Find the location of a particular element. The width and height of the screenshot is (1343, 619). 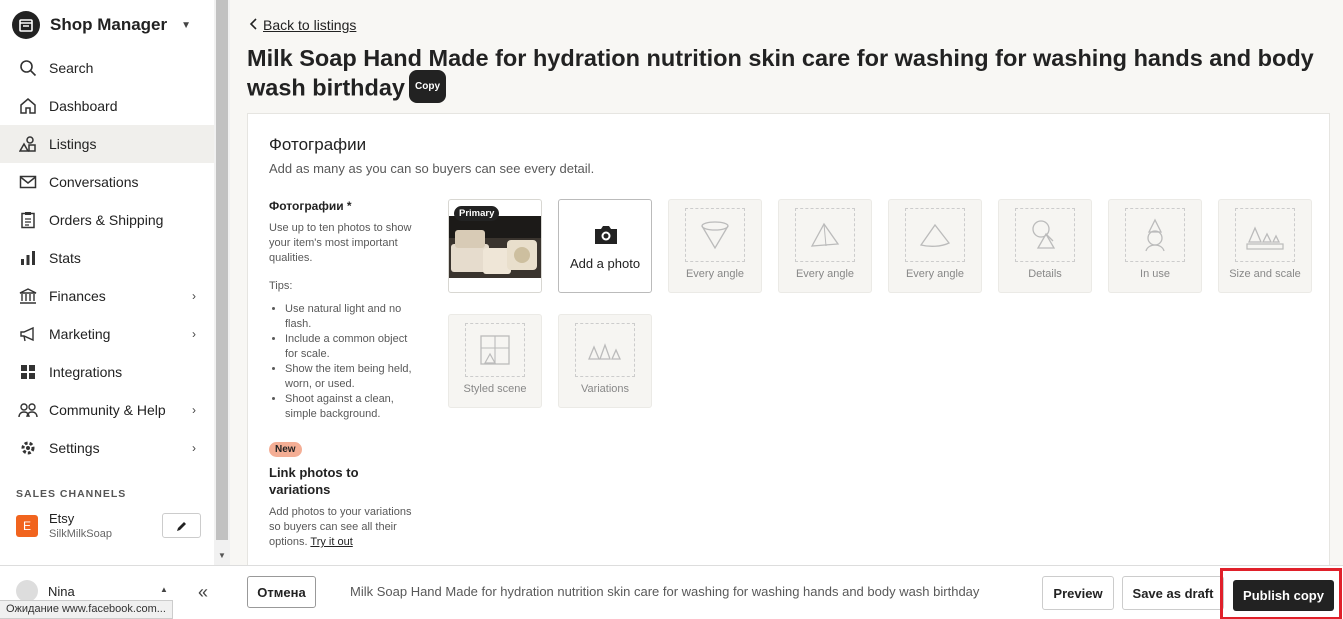

cone-side-icon is located at coordinates (825, 234).